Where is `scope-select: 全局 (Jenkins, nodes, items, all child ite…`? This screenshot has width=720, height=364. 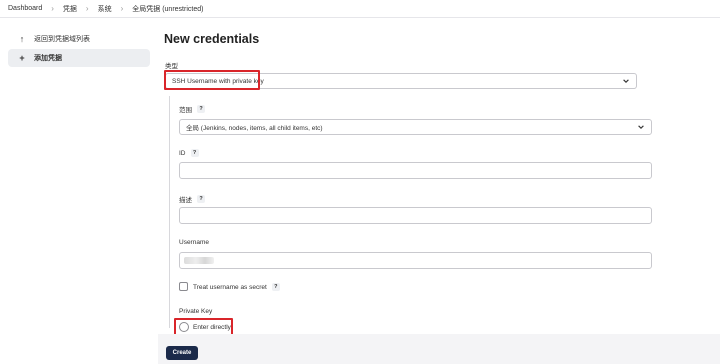 scope-select: 全局 (Jenkins, nodes, items, all child ite… is located at coordinates (415, 127).